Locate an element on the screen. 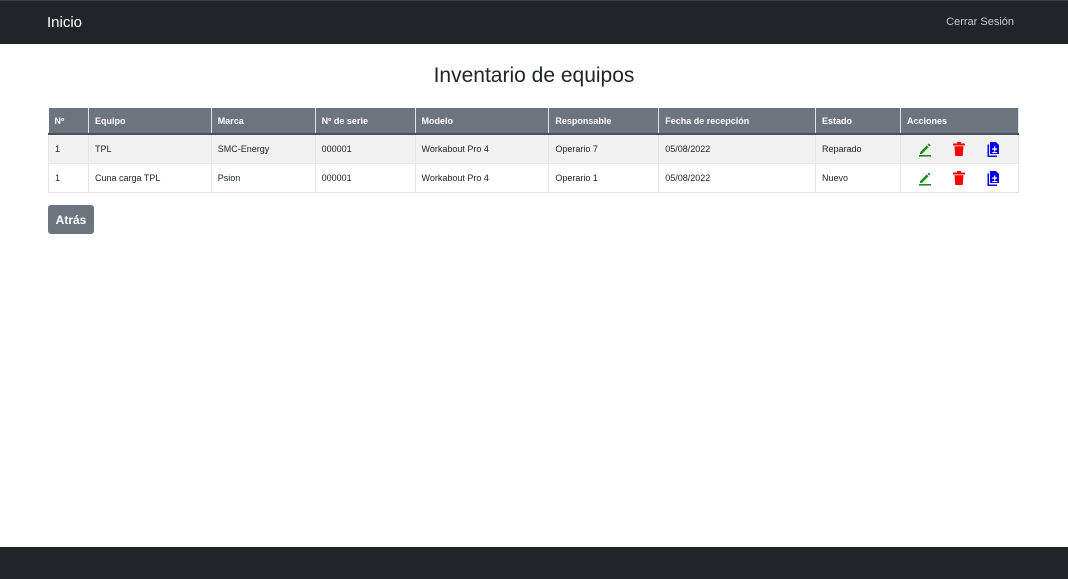 The width and height of the screenshot is (1068, 579). nav-home-link: Inicio is located at coordinates (64, 22).